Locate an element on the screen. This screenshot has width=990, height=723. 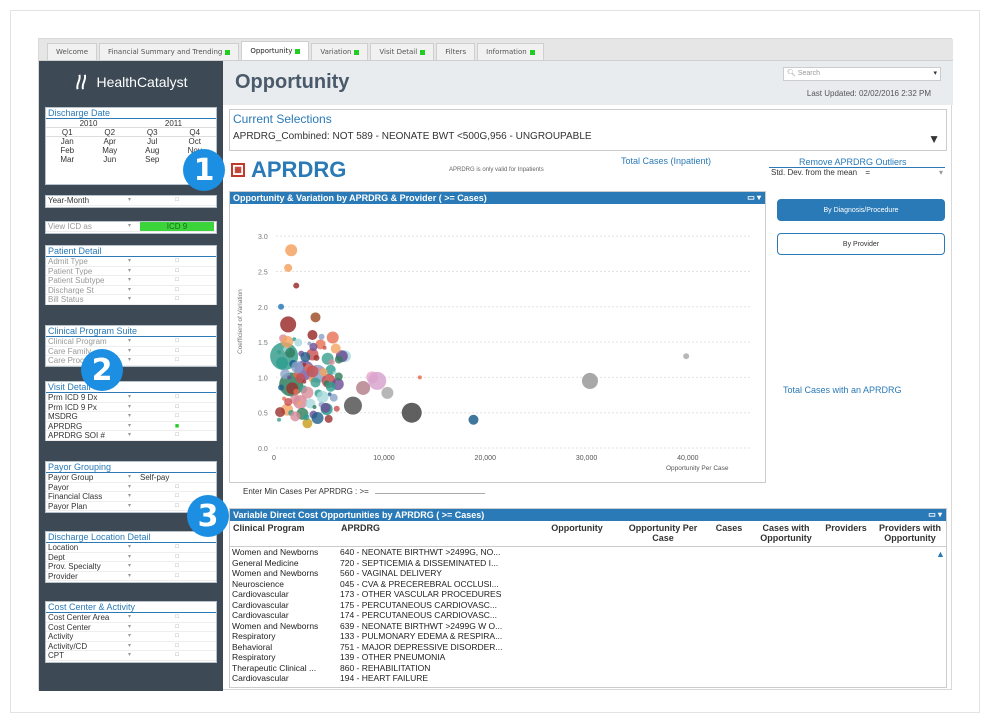
filter-row: Bill Status ▾ □ is located at coordinates (131, 300).